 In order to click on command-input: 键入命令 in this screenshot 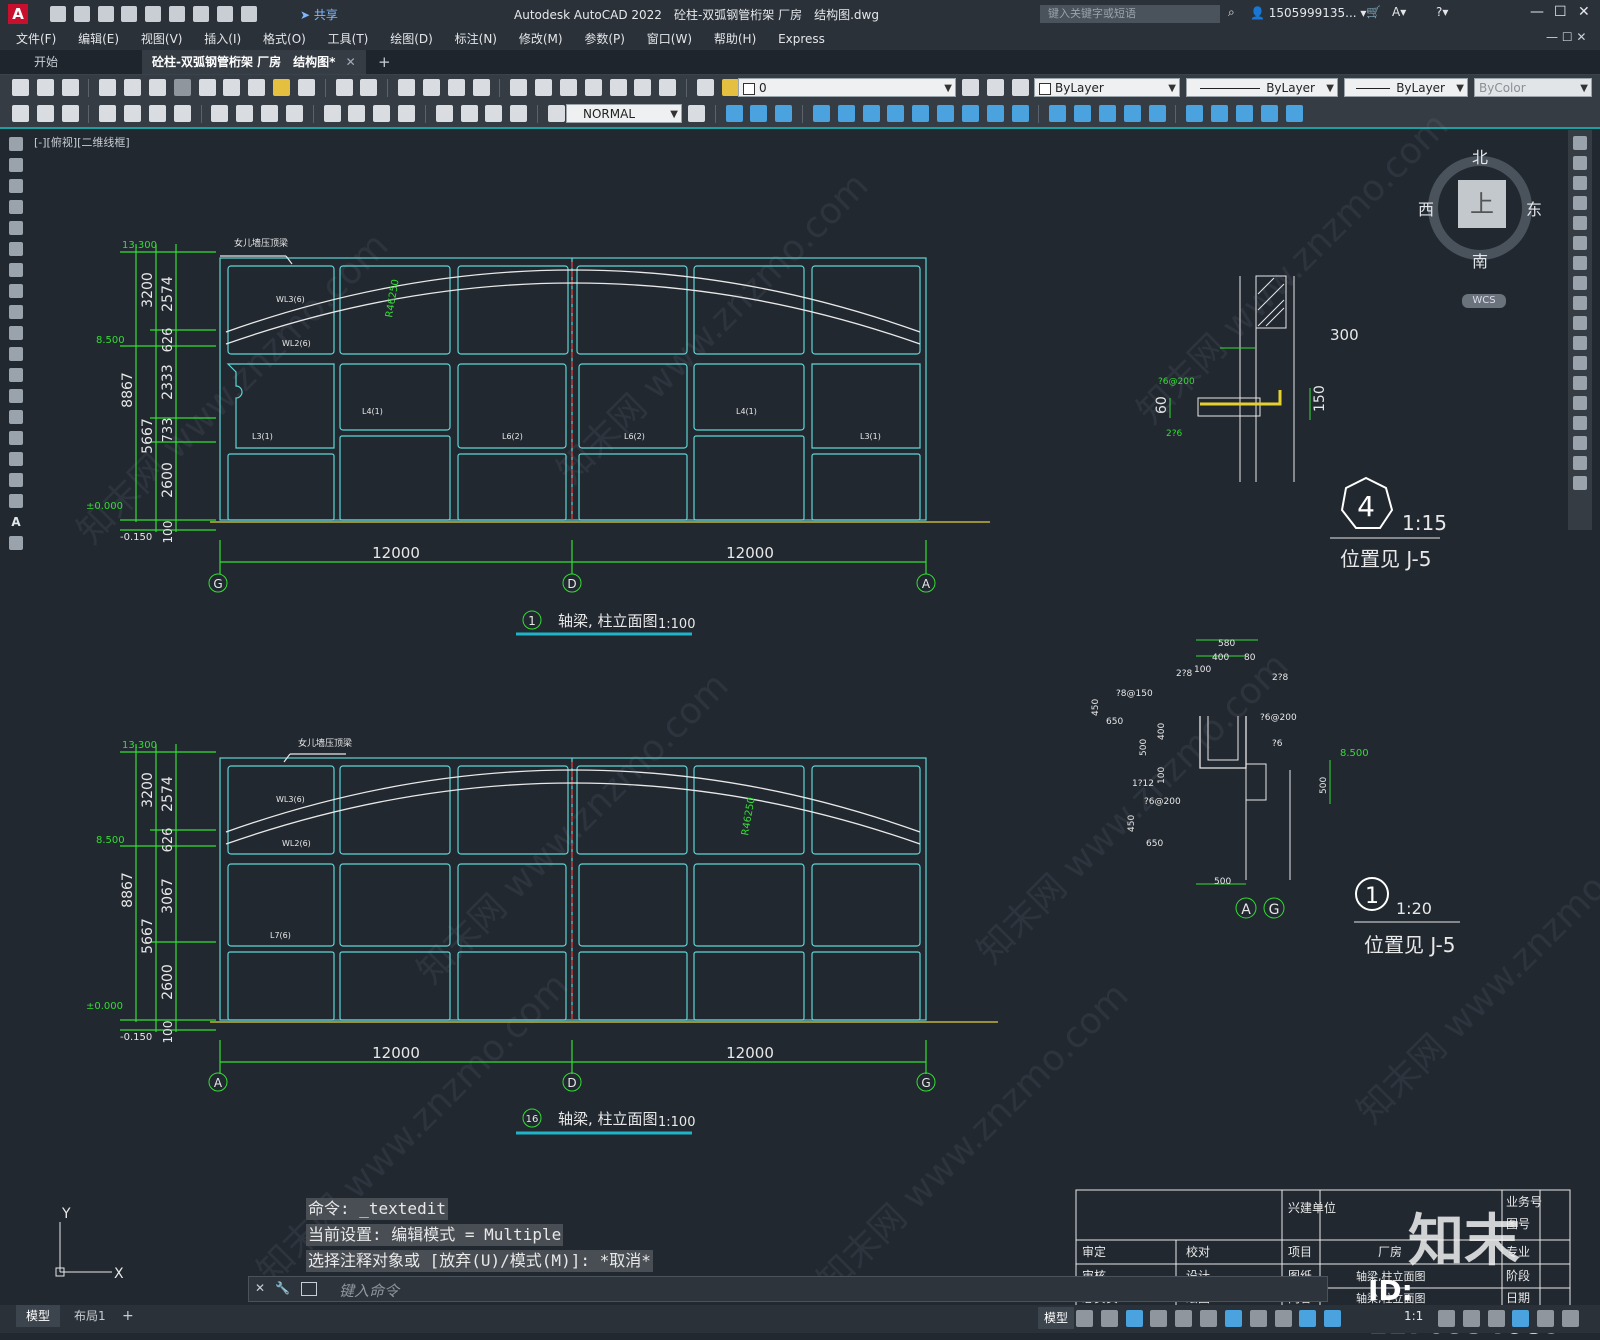, I will do `click(369, 1290)`.